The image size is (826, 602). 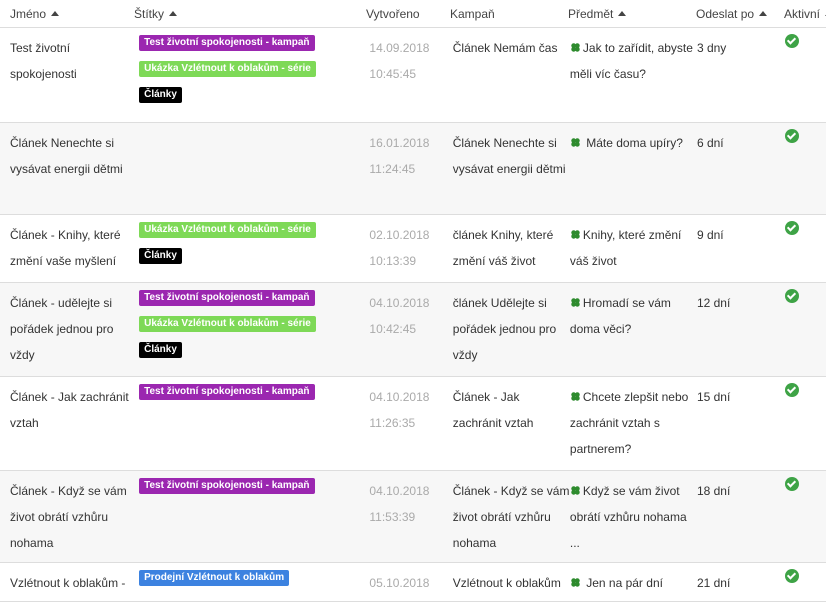 I want to click on header-name: Jméno, so click(x=67, y=14).